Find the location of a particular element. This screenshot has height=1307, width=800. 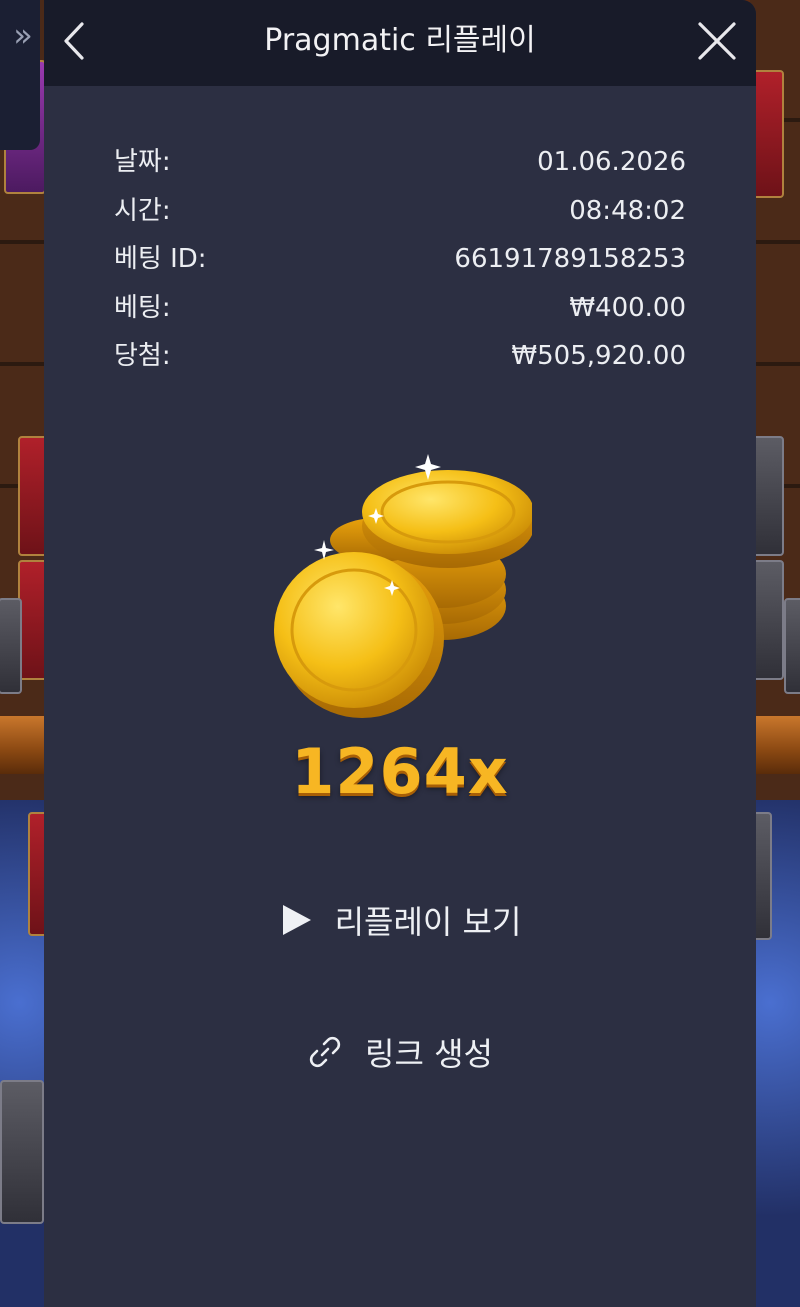

bet-amount-value: ₩400.00 is located at coordinates (627, 307).